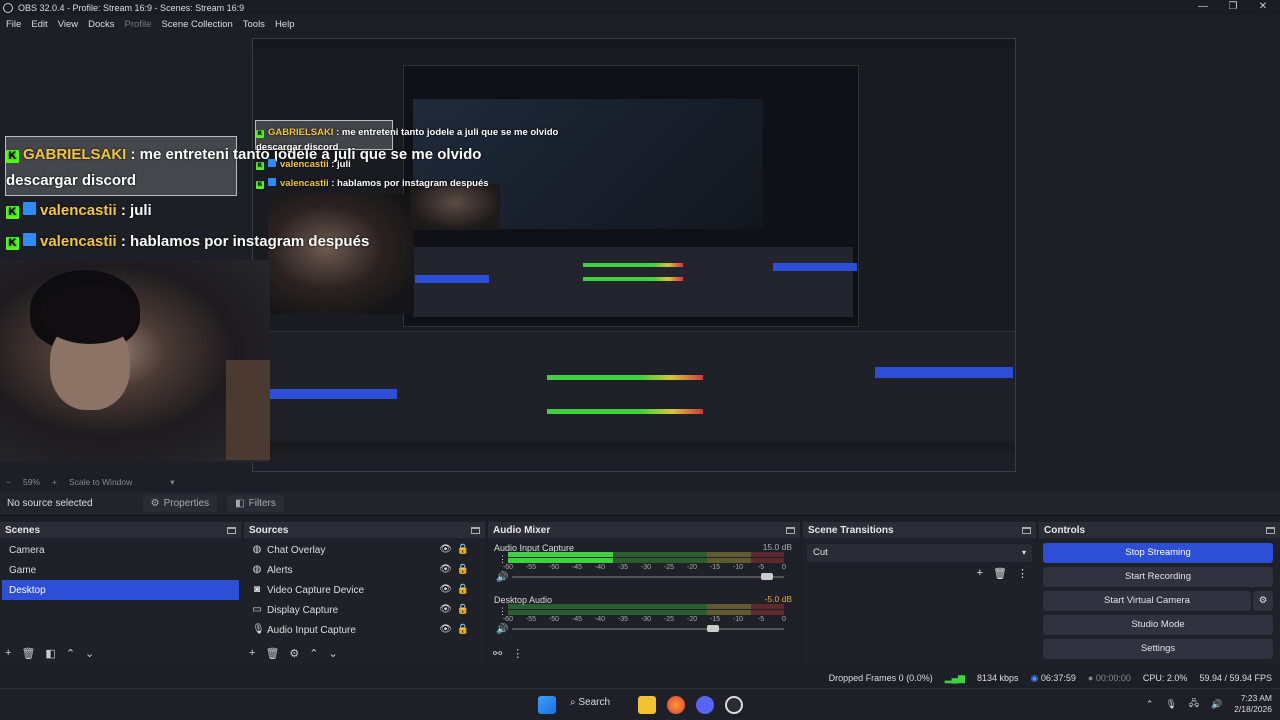 This screenshot has width=1280, height=720. I want to click on bitrate: 8134 kbps, so click(997, 678).